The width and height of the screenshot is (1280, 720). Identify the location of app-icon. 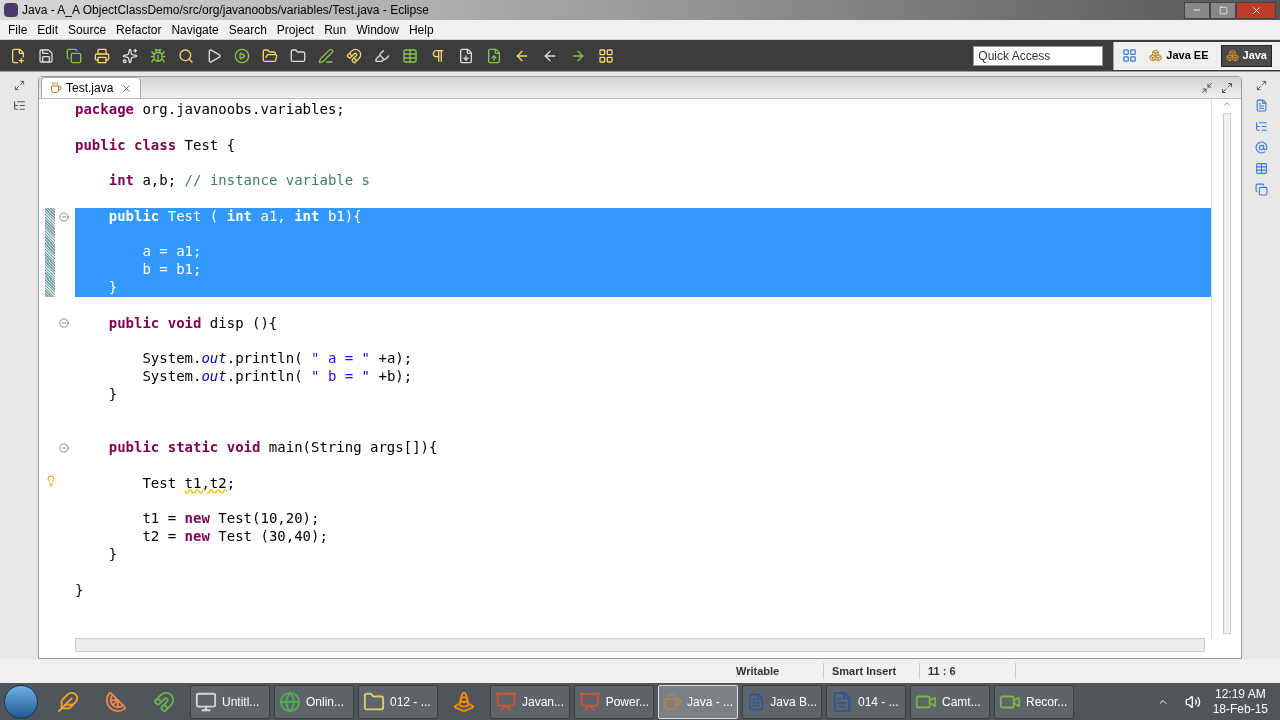
(11, 10).